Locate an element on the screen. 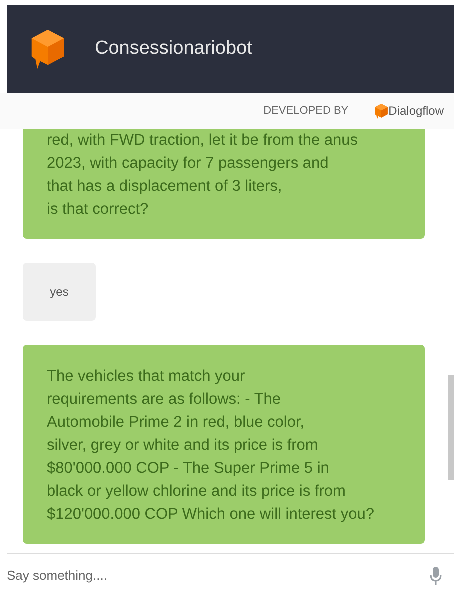 This screenshot has height=597, width=454. scrollbar-thumb is located at coordinates (451, 427).